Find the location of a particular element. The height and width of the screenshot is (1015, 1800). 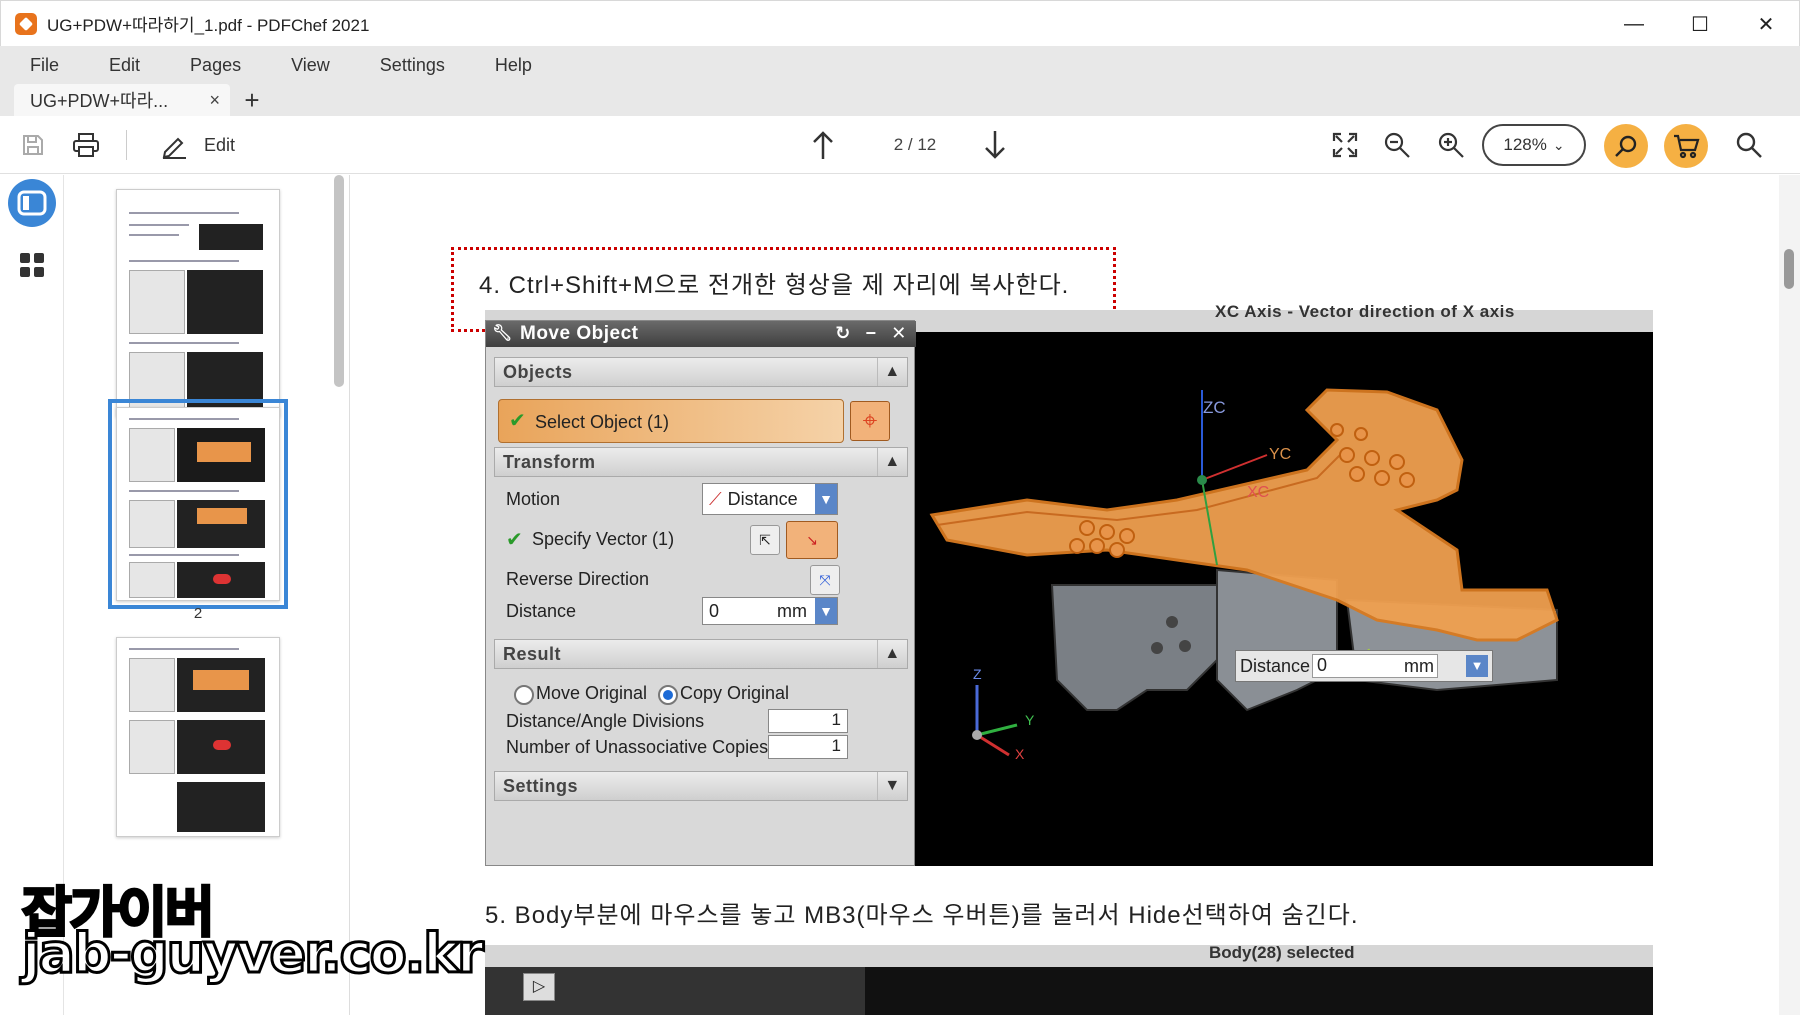

zc-axis-label: ZC is located at coordinates (1214, 407).